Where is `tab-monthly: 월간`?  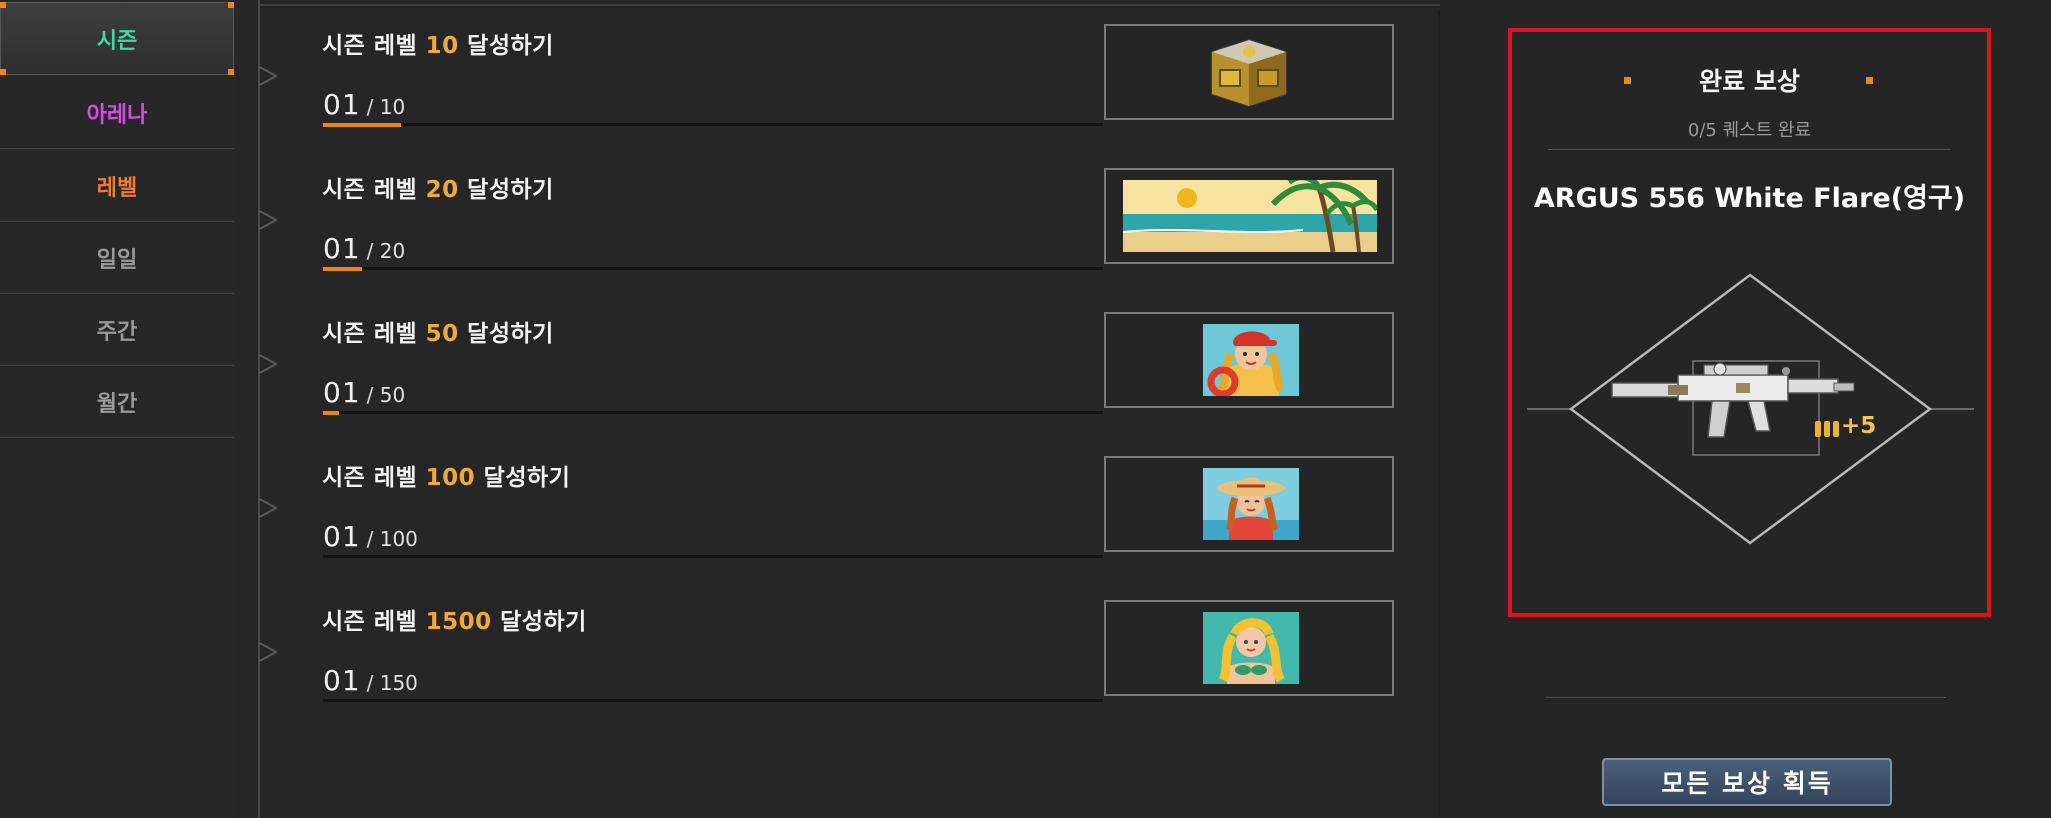
tab-monthly: 월간 is located at coordinates (117, 402).